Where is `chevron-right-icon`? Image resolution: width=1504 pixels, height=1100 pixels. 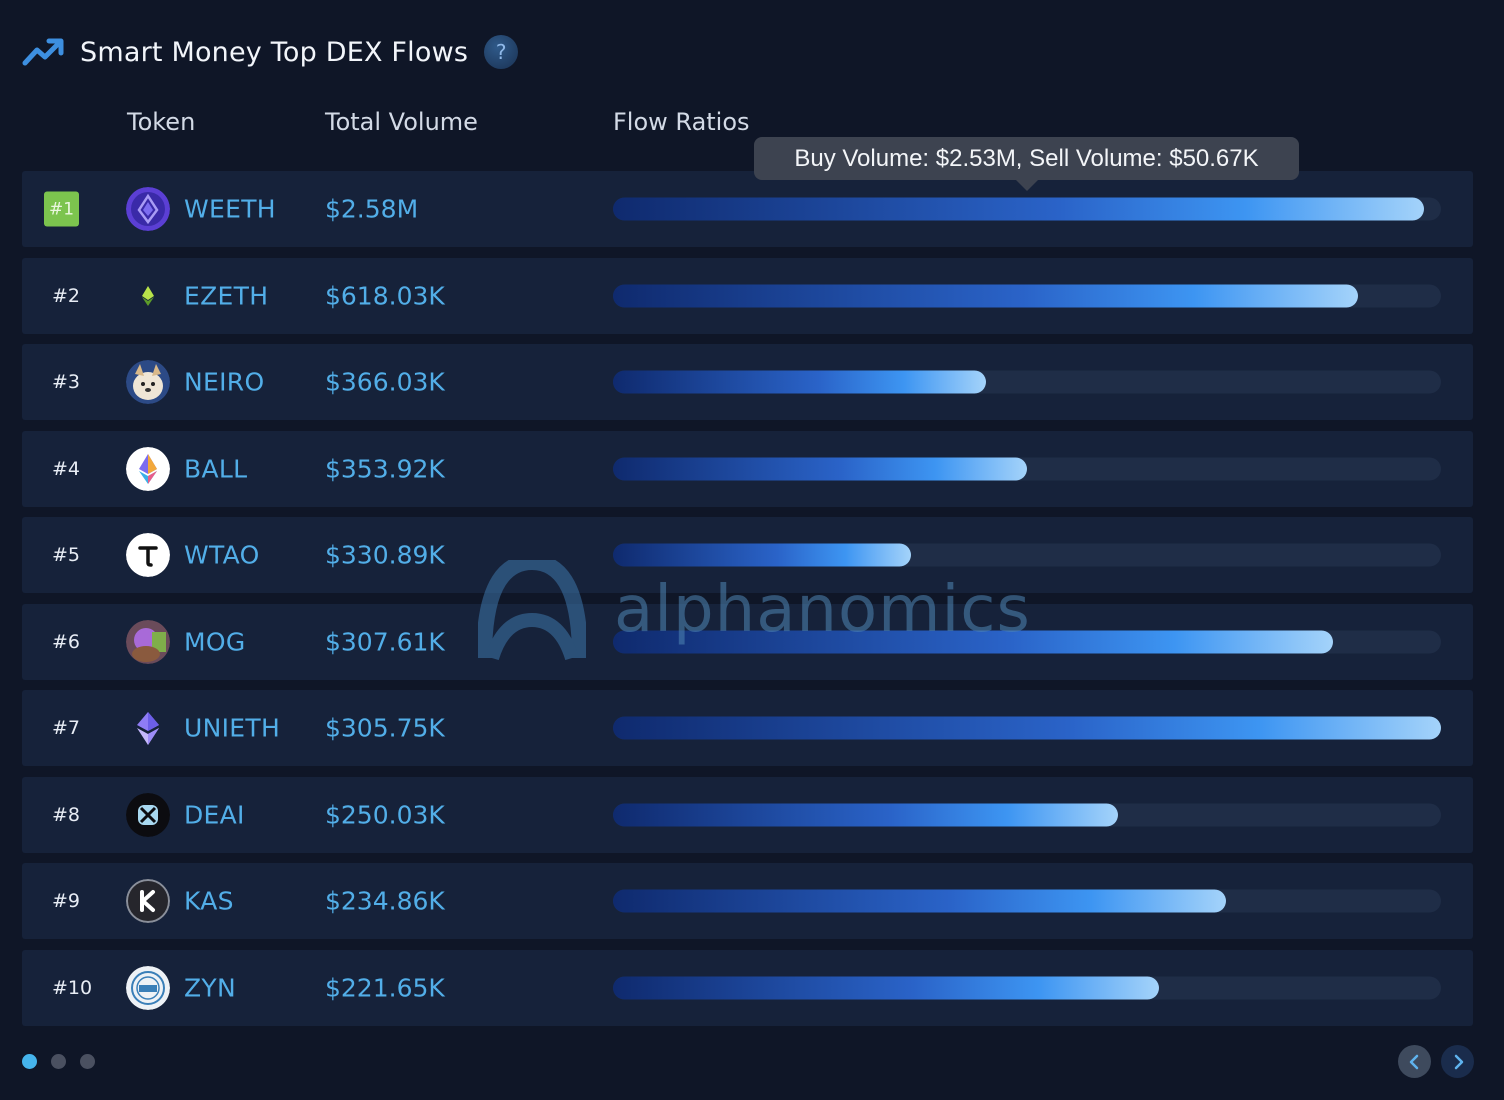
chevron-right-icon is located at coordinates (1458, 1061).